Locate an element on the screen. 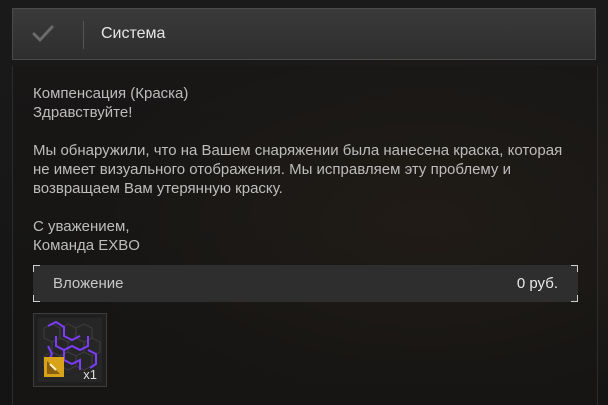 This screenshot has height=405, width=608. item-quantity: x1 is located at coordinates (90, 374).